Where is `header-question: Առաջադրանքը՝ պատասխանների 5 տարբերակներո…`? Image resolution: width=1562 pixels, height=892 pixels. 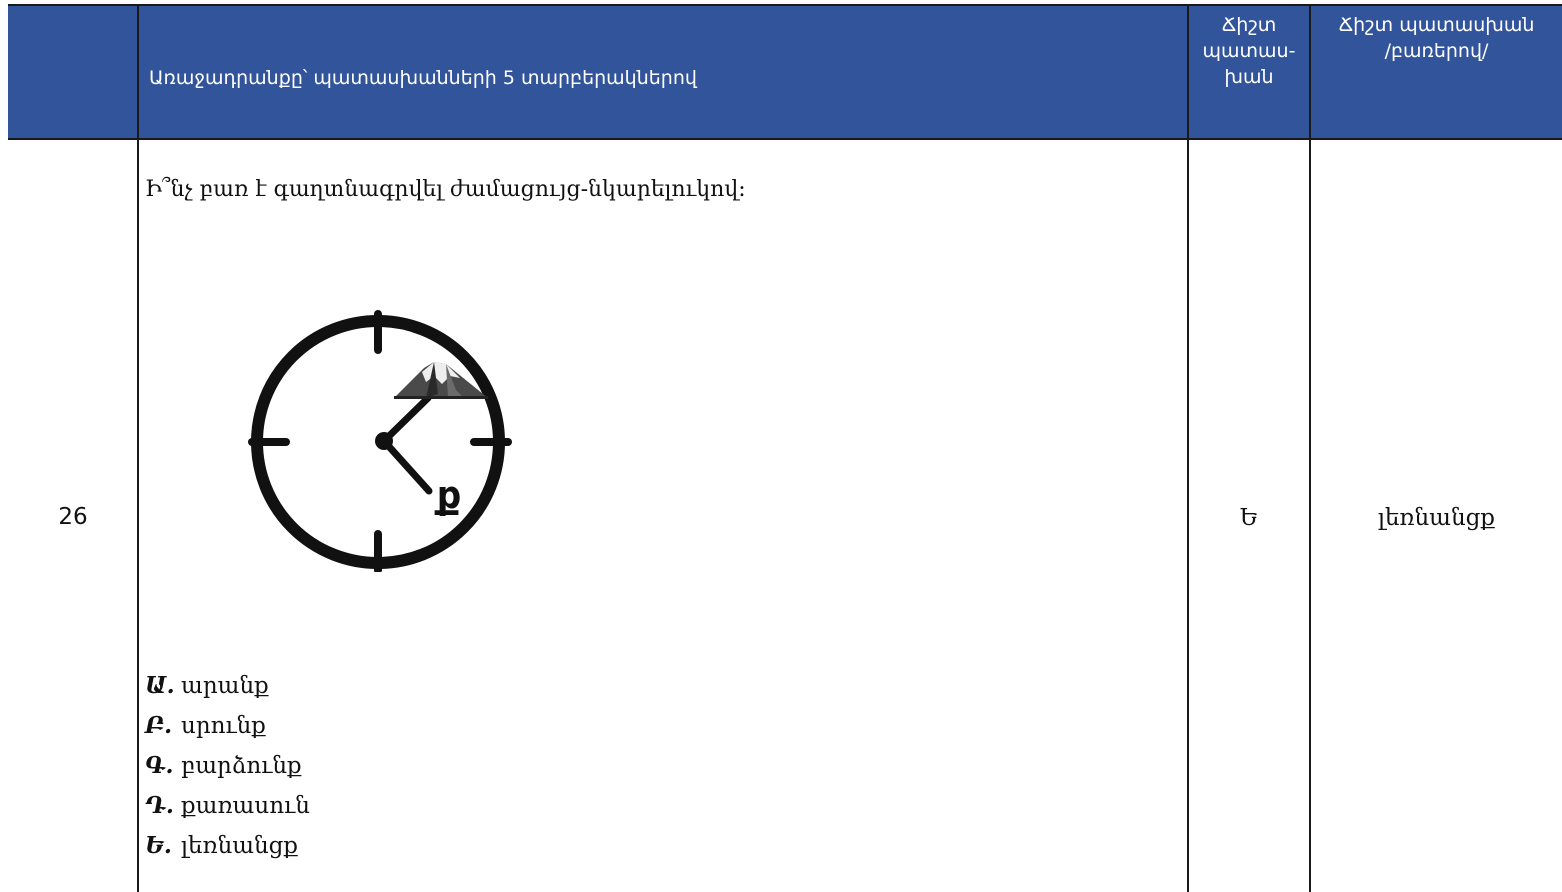
header-question: Առաջադրանքը՝ պատասխանների 5 տարբերակներո… is located at coordinates (423, 78).